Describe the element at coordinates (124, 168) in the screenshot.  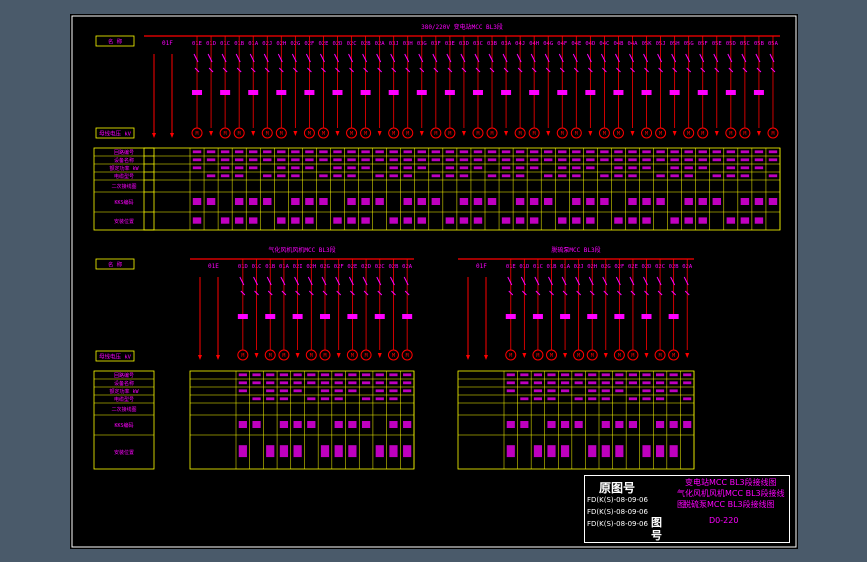
I see `row-label: 额定功率 kW` at that location.